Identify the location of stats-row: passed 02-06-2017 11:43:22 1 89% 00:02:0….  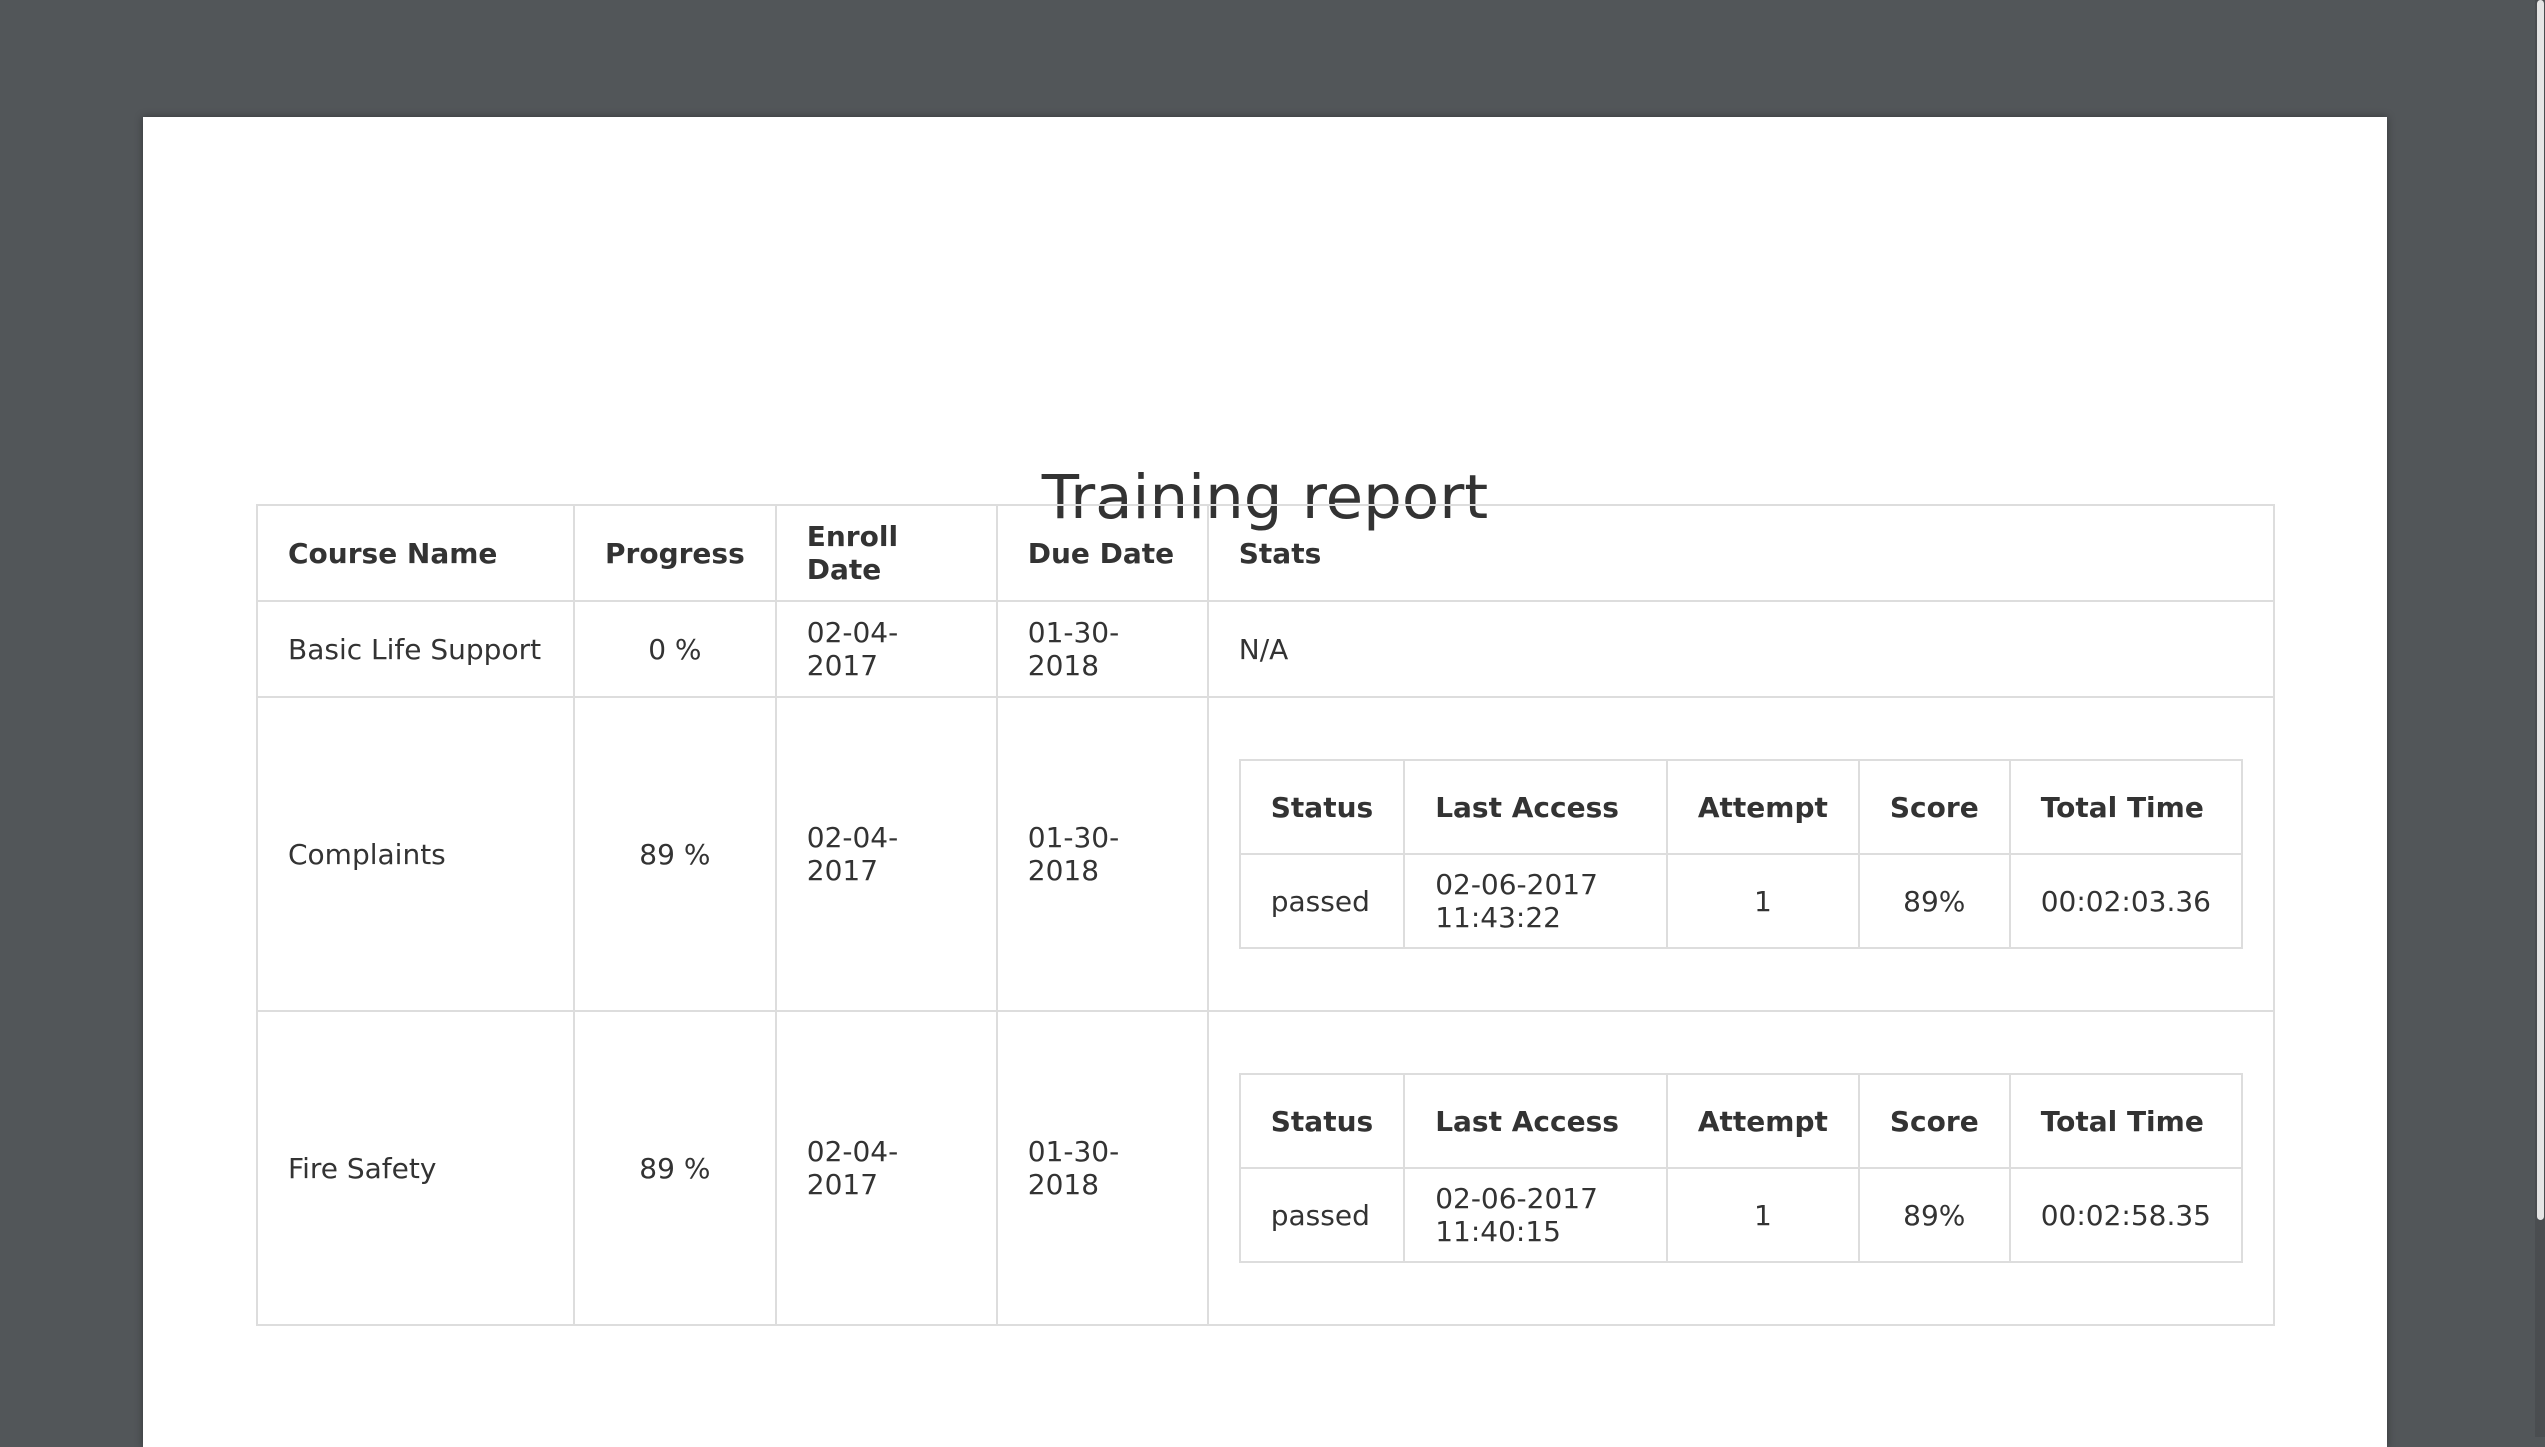
(1741, 901).